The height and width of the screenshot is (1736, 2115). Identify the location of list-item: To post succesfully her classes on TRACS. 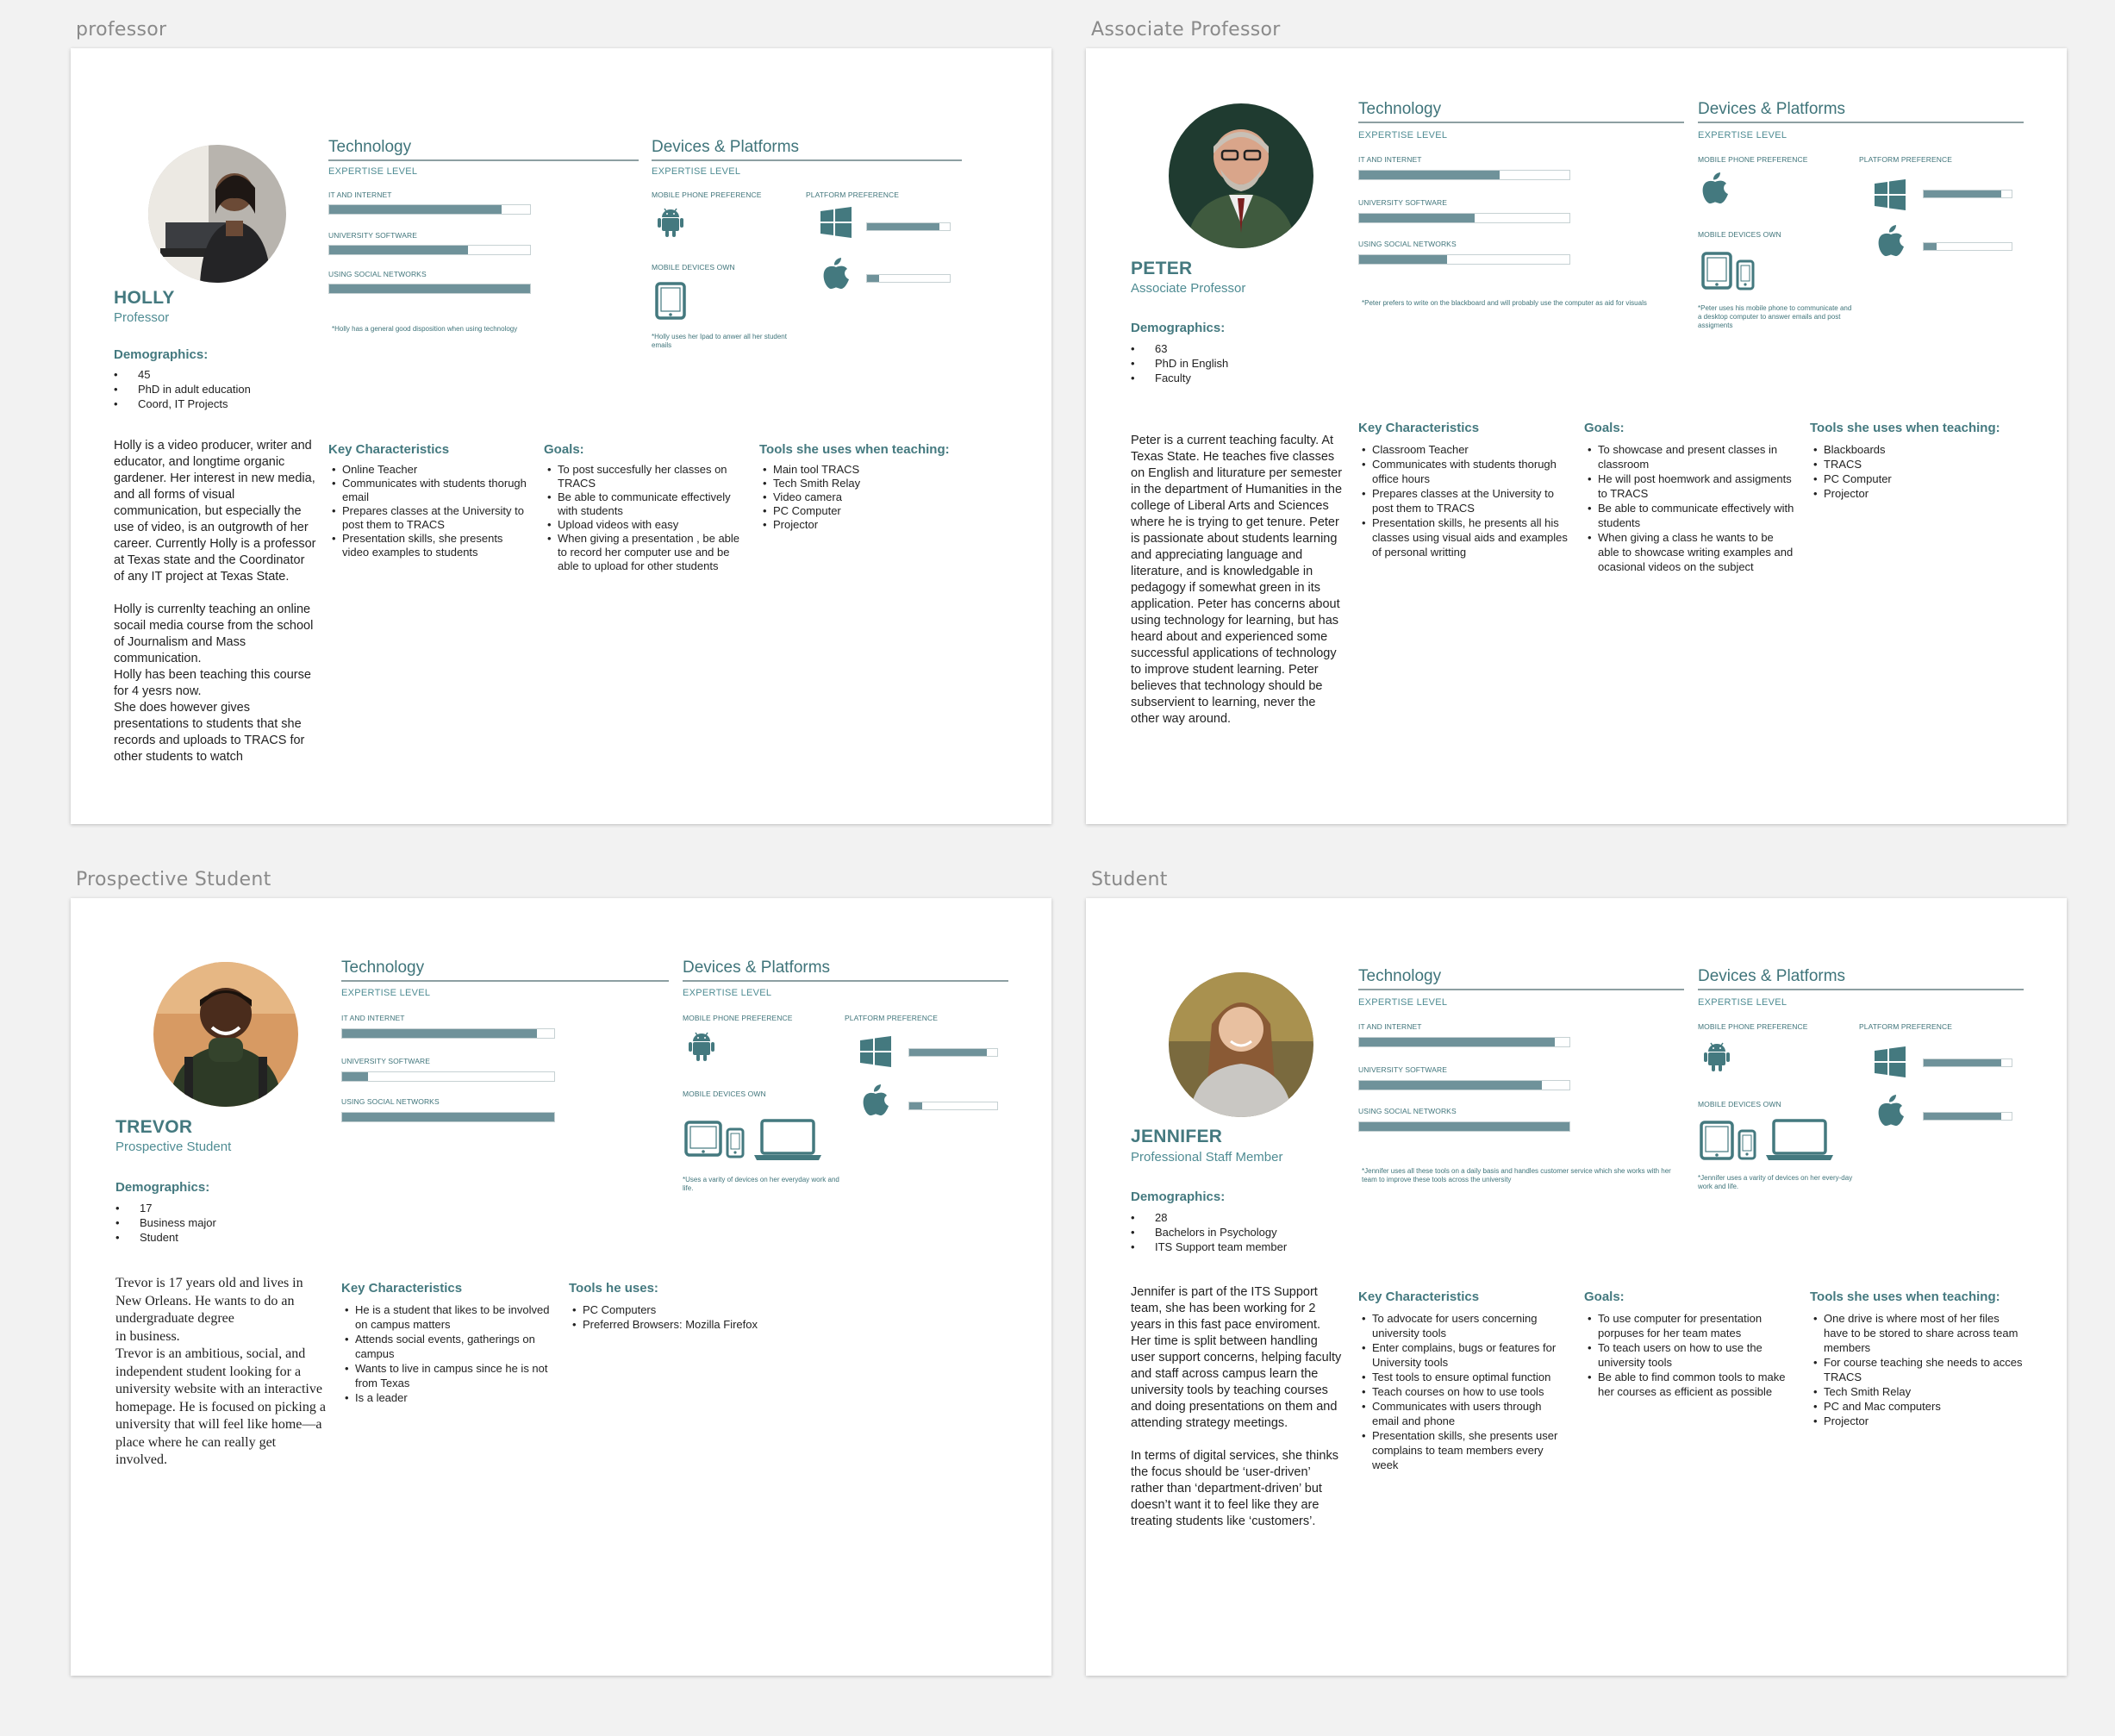
(645, 476).